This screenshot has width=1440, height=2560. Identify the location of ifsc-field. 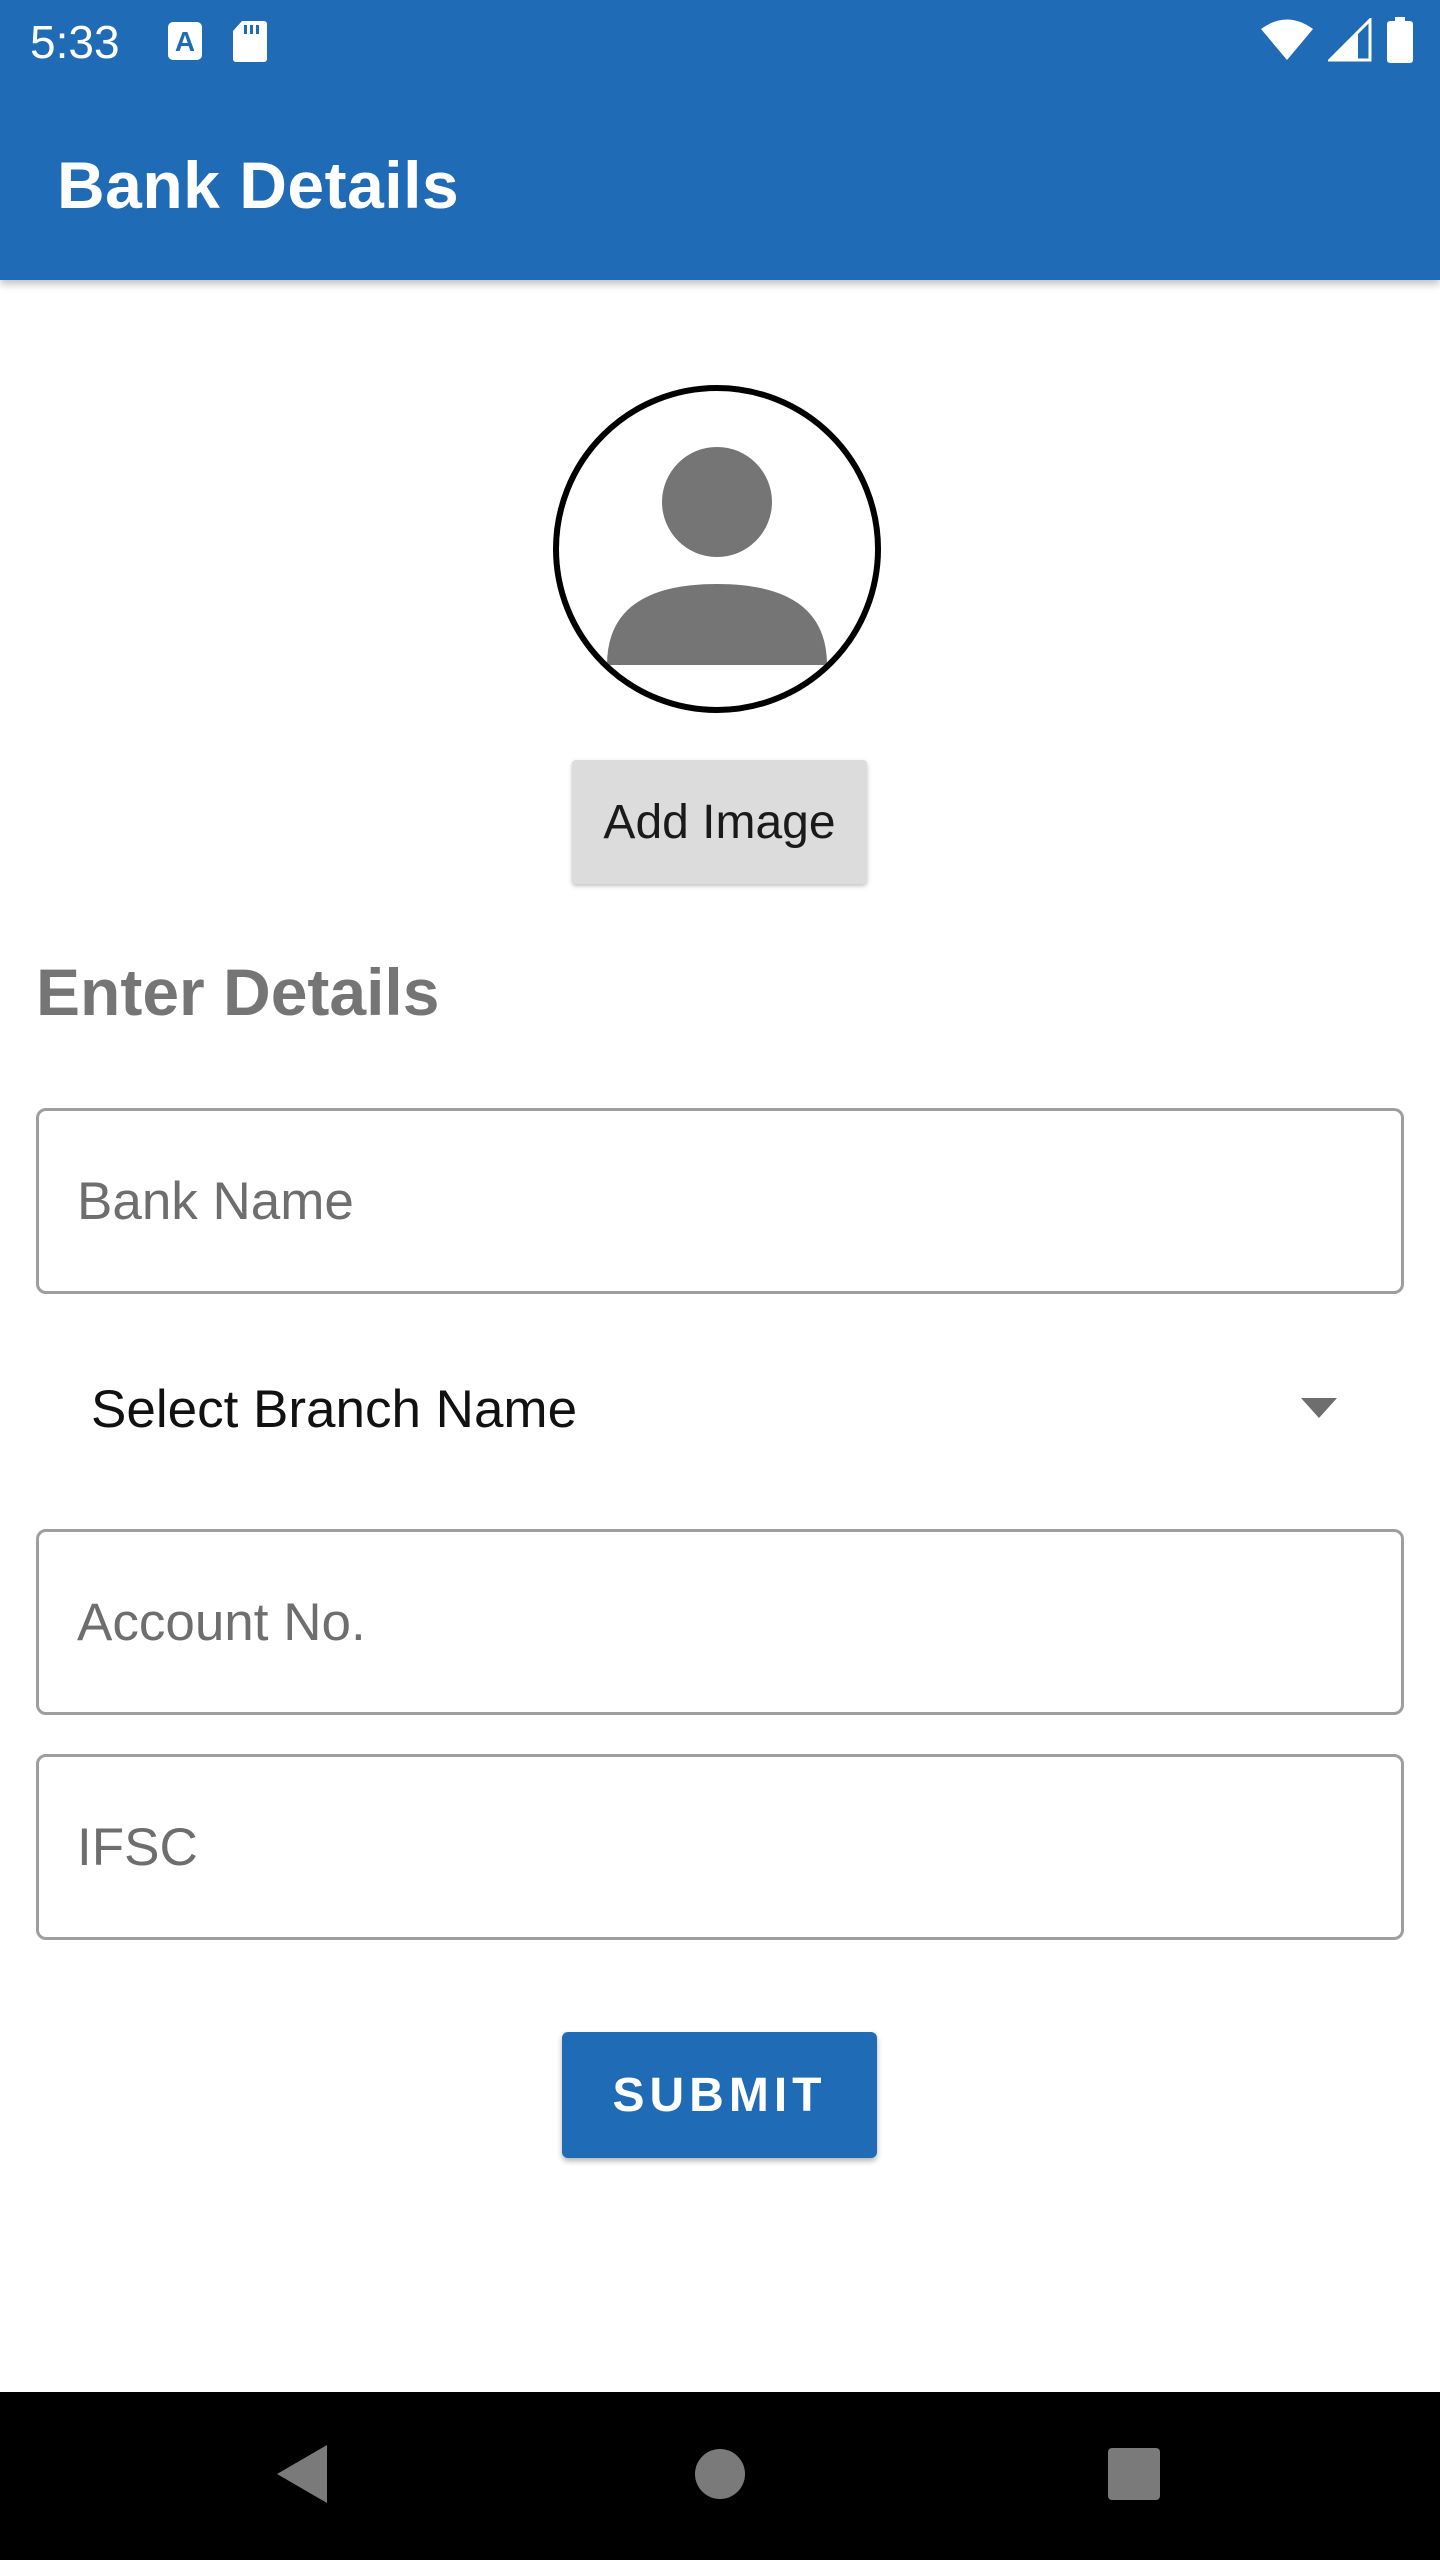
(720, 1847).